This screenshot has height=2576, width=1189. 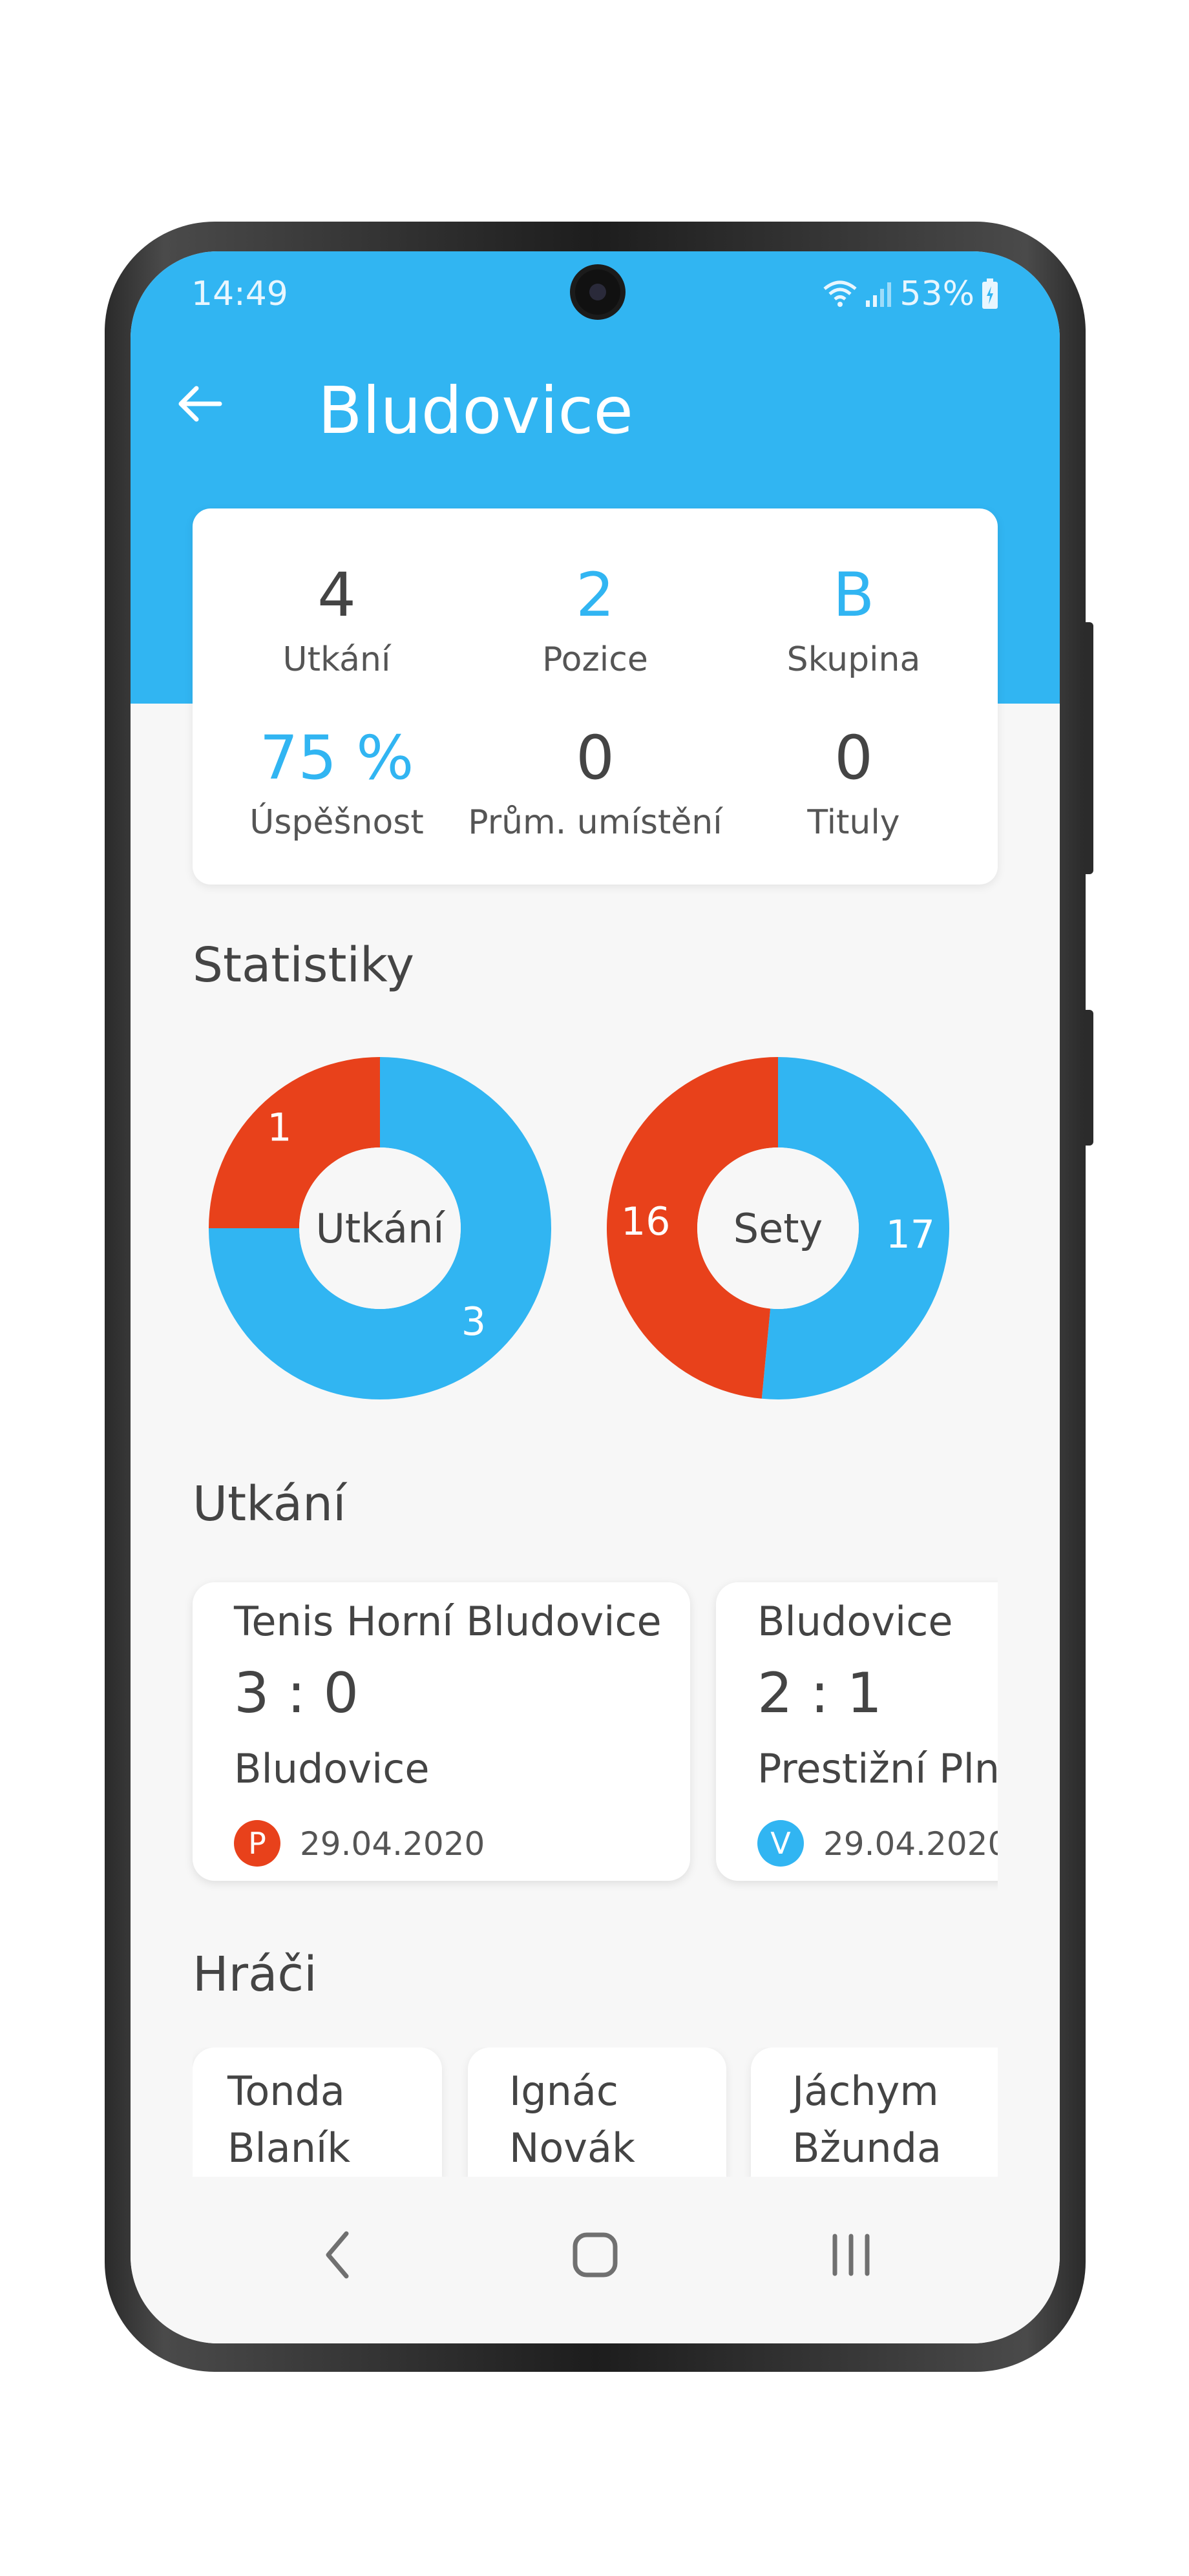 I want to click on battery-icon, so click(x=990, y=293).